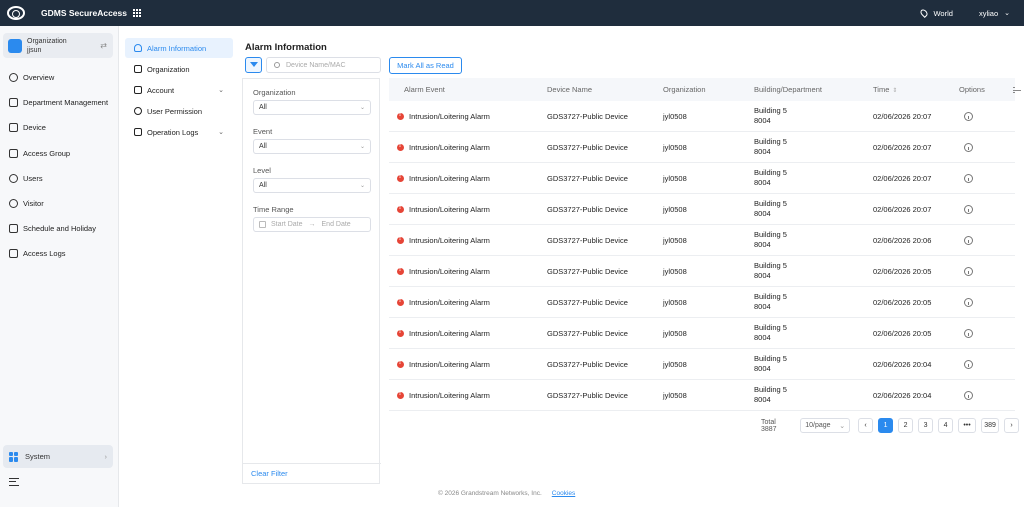 This screenshot has height=507, width=1024. What do you see at coordinates (946, 425) in the screenshot?
I see `page-button: 4` at bounding box center [946, 425].